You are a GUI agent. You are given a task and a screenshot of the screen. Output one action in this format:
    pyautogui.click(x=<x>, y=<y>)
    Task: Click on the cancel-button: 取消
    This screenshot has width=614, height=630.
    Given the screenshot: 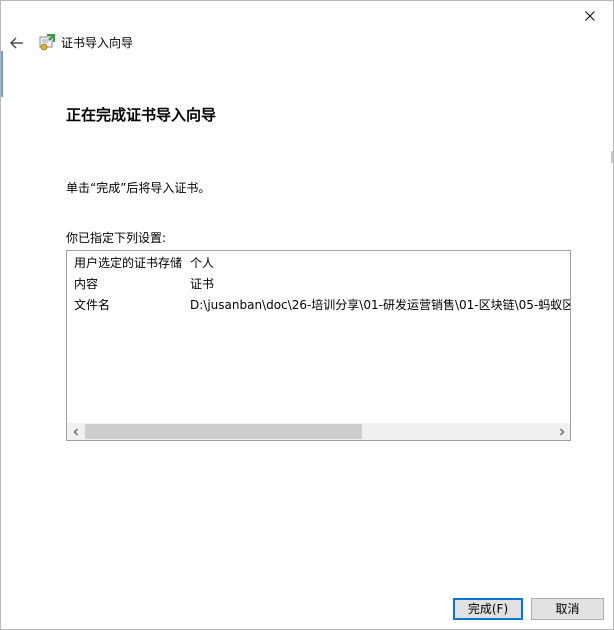 What is the action you would take?
    pyautogui.click(x=567, y=609)
    